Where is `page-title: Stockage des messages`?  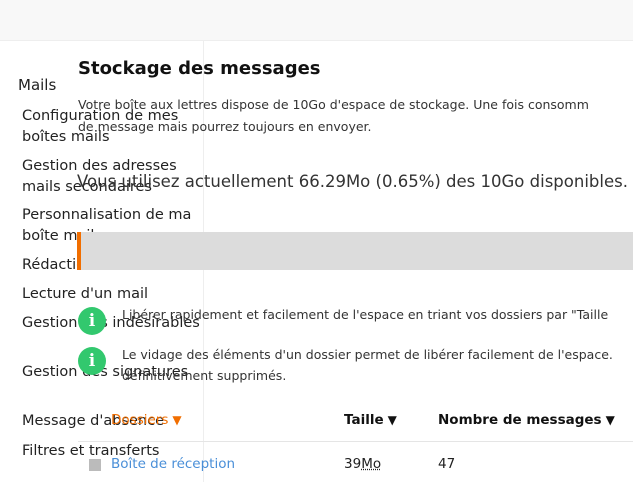 page-title: Stockage des messages is located at coordinates (199, 68).